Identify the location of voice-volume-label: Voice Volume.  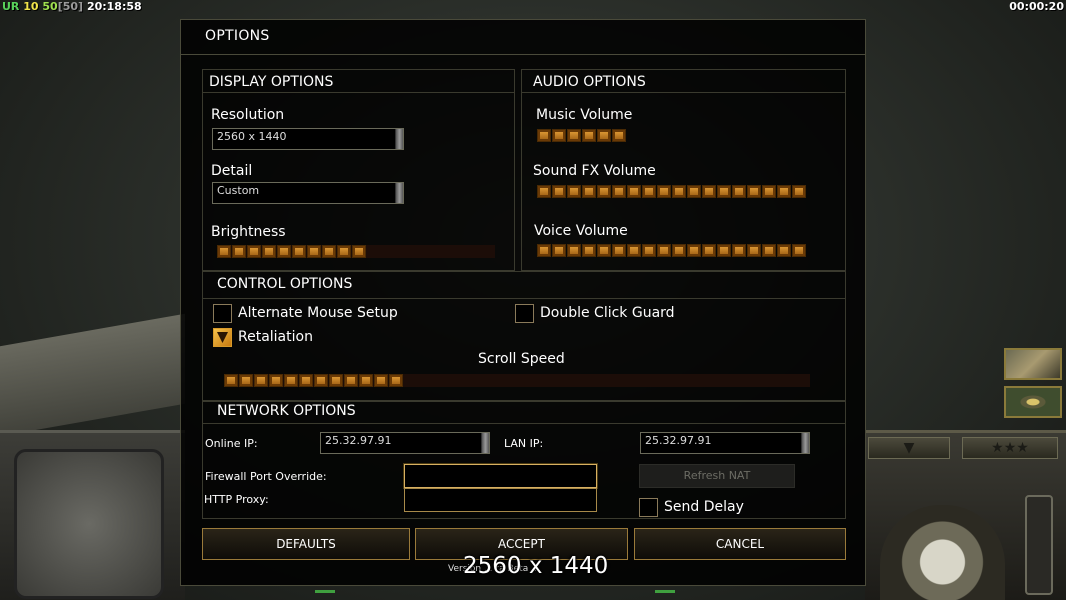
(581, 231).